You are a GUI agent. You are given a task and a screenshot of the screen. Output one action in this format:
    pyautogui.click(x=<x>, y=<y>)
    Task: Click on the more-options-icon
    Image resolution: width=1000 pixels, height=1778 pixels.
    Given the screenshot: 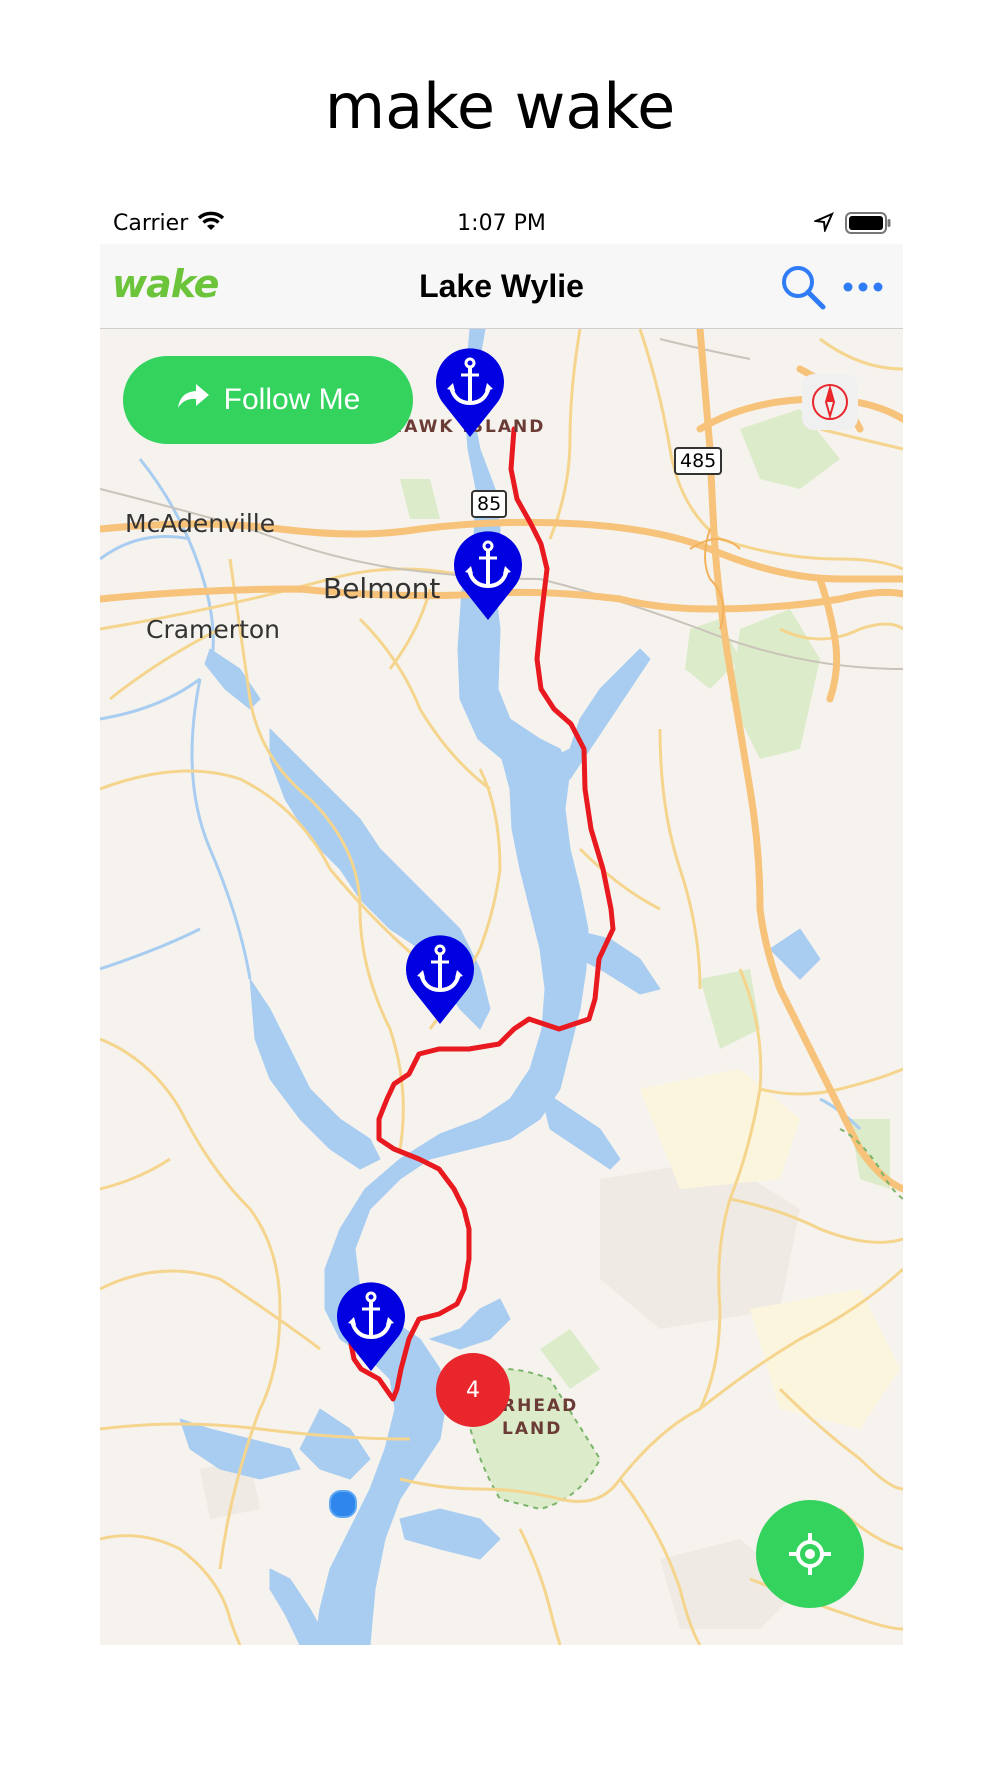 What is the action you would take?
    pyautogui.click(x=863, y=289)
    